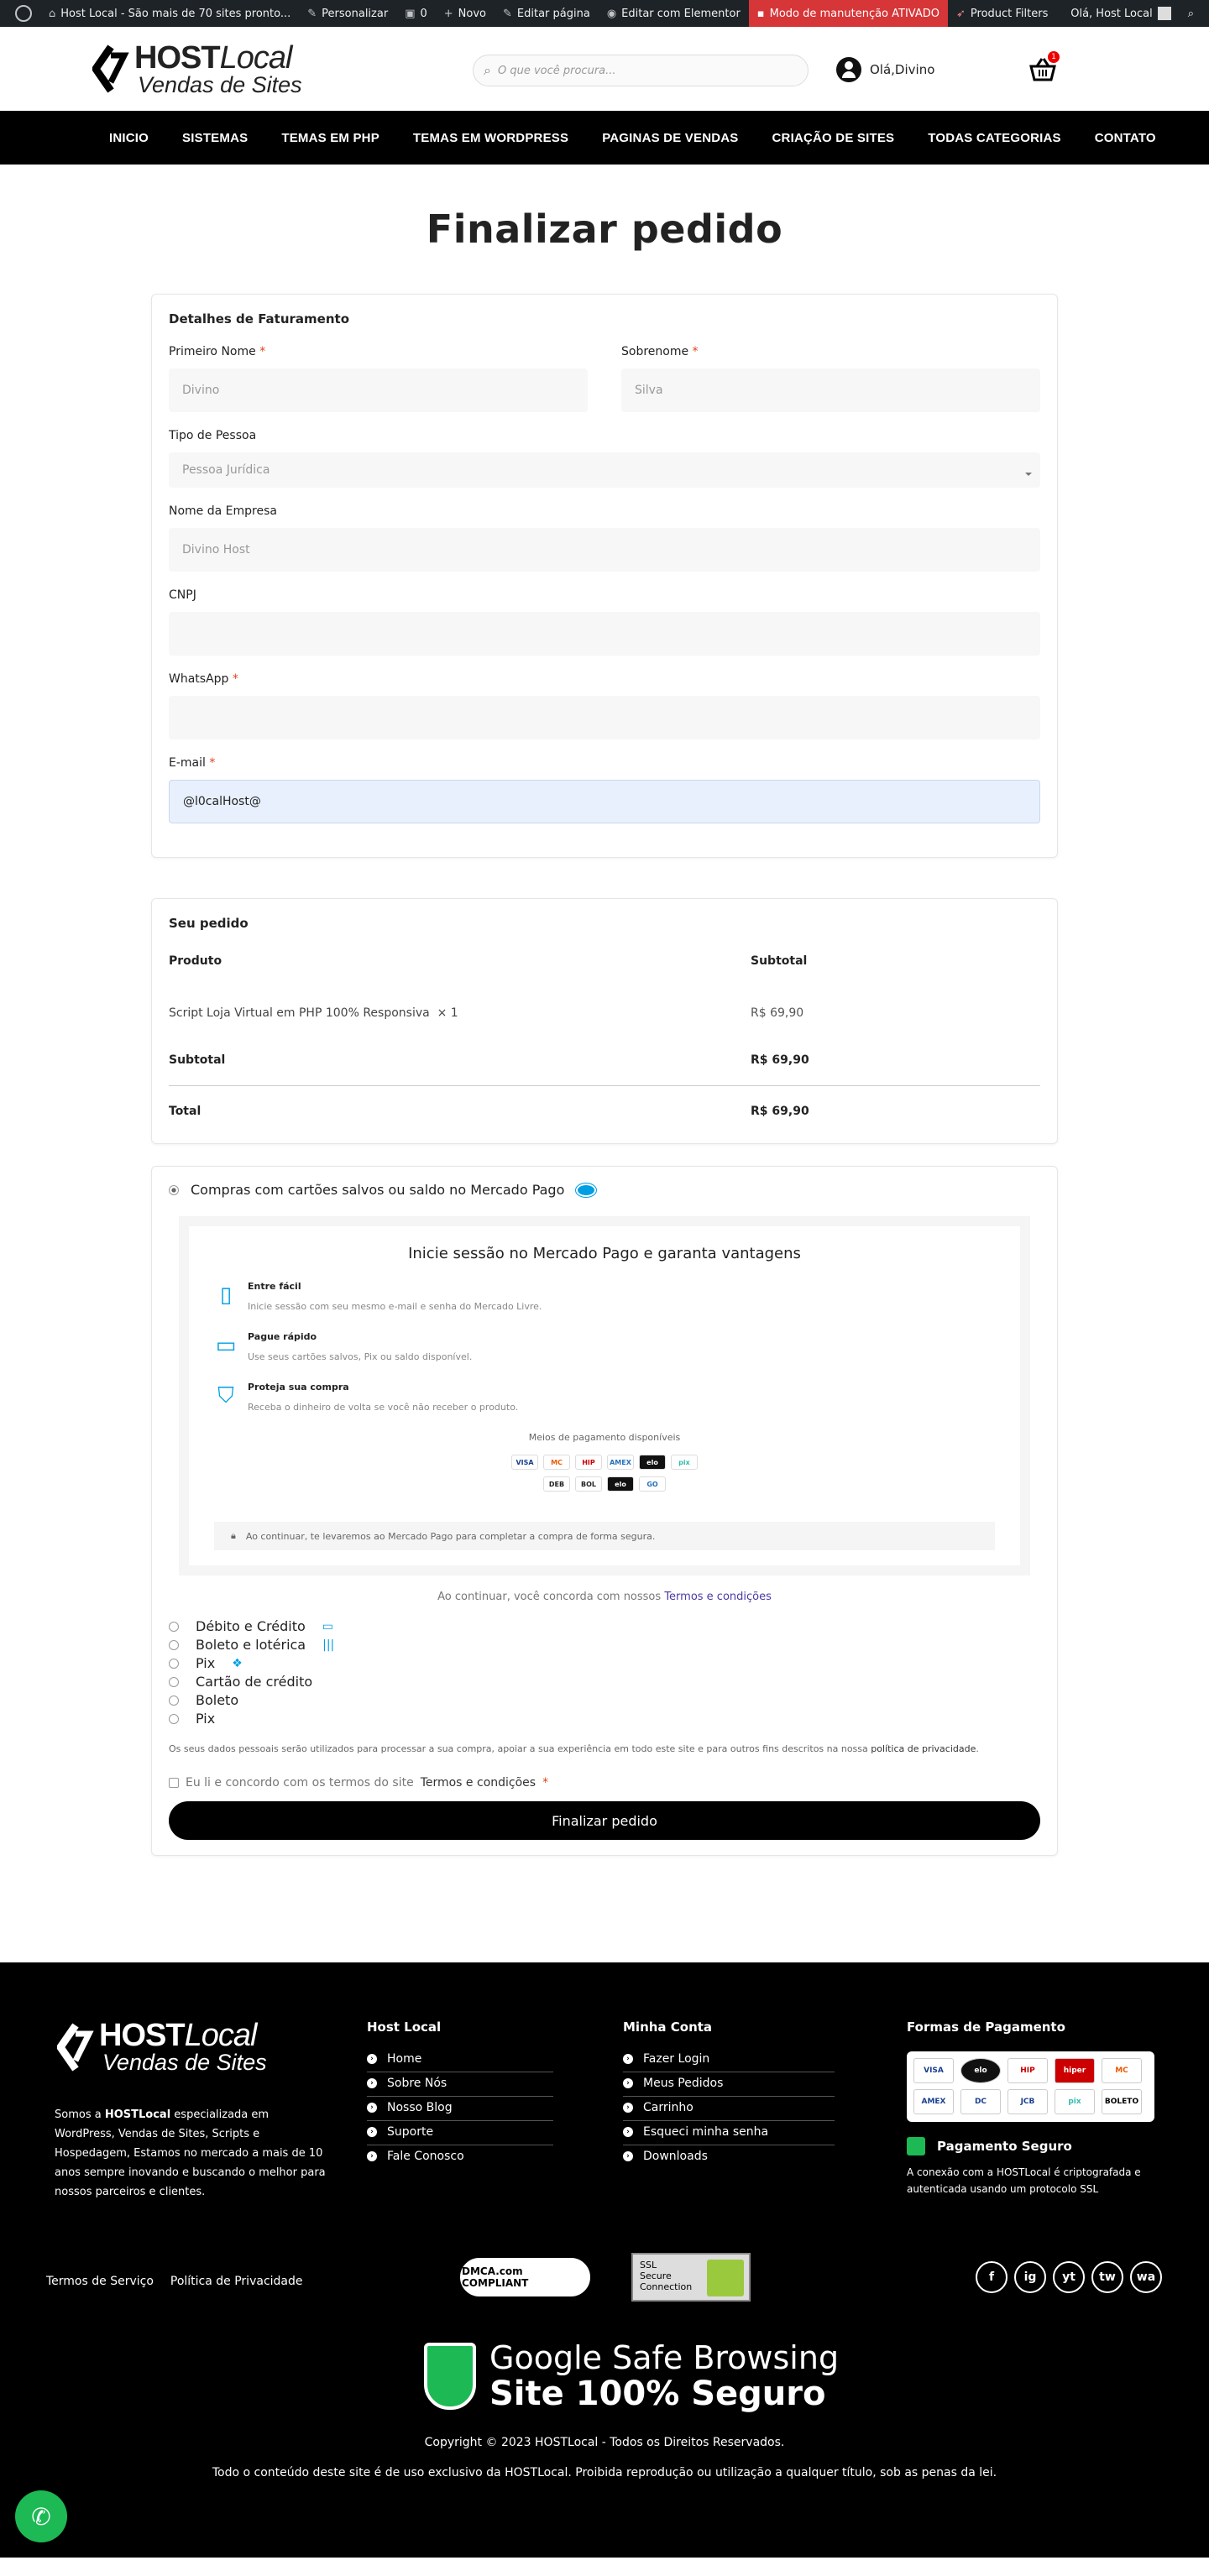 The width and height of the screenshot is (1209, 2576). Describe the element at coordinates (992, 2277) in the screenshot. I see `facebook-icon: f` at that location.